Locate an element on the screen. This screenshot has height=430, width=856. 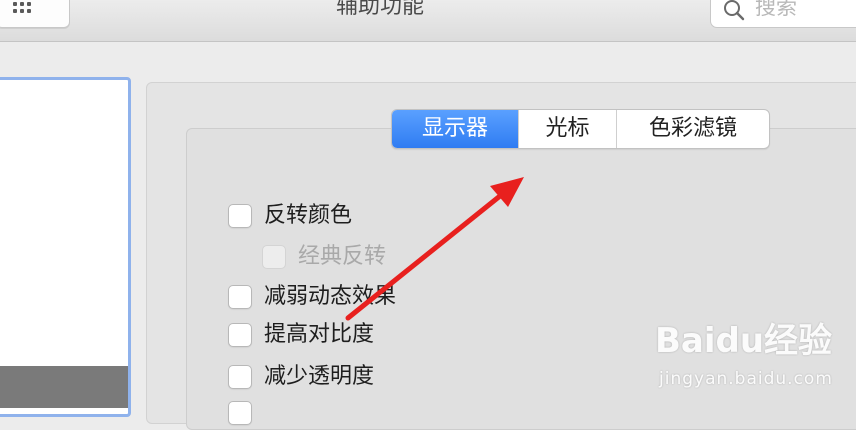
watermark-logo: Baidu经验 is located at coordinates (744, 341).